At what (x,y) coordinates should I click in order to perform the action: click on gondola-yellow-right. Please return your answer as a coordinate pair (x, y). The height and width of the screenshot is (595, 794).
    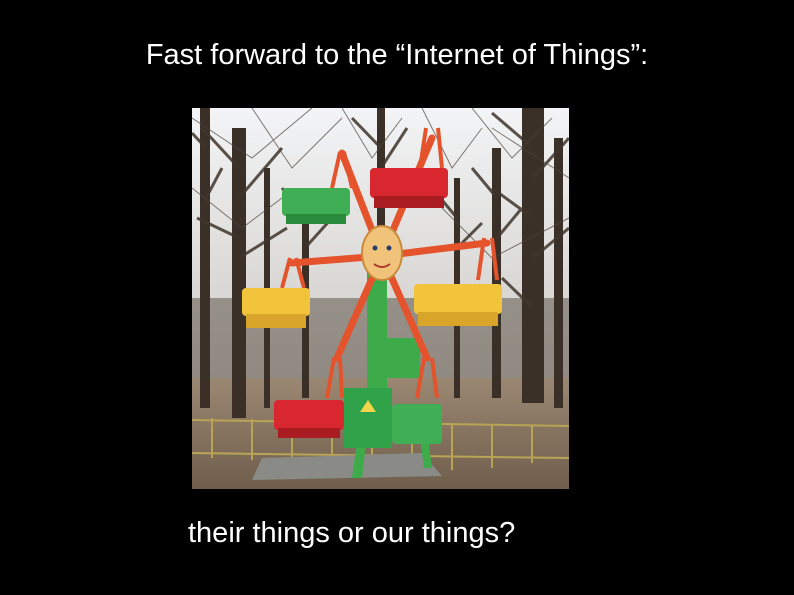
    Looking at the image, I should click on (458, 305).